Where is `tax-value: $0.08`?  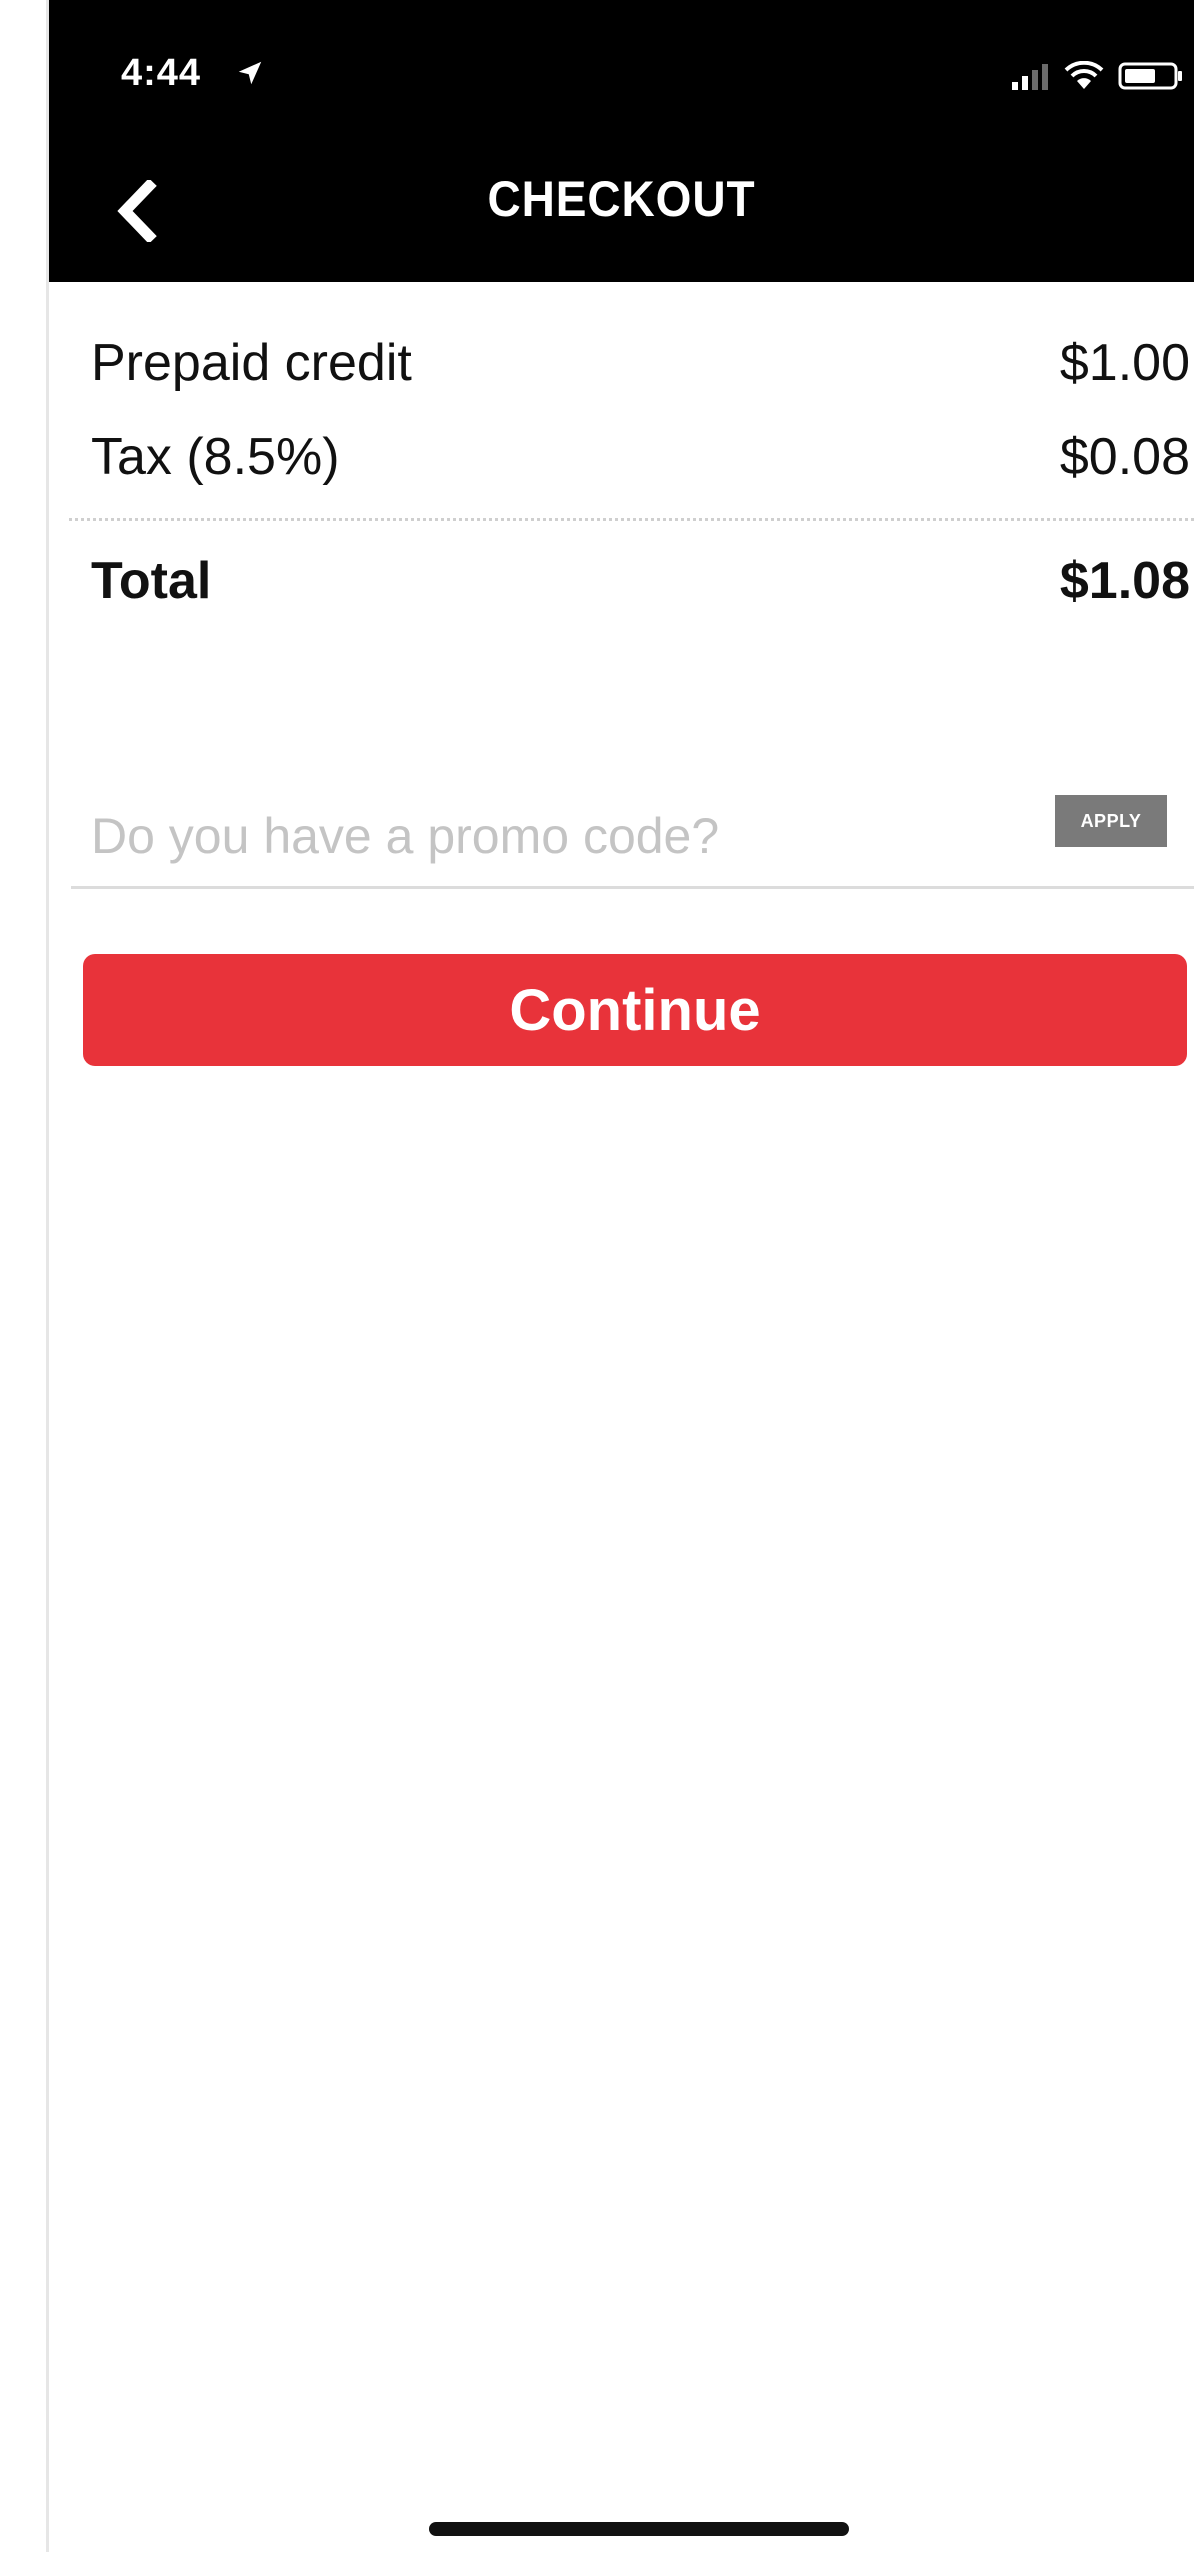
tax-value: $0.08 is located at coordinates (1124, 457).